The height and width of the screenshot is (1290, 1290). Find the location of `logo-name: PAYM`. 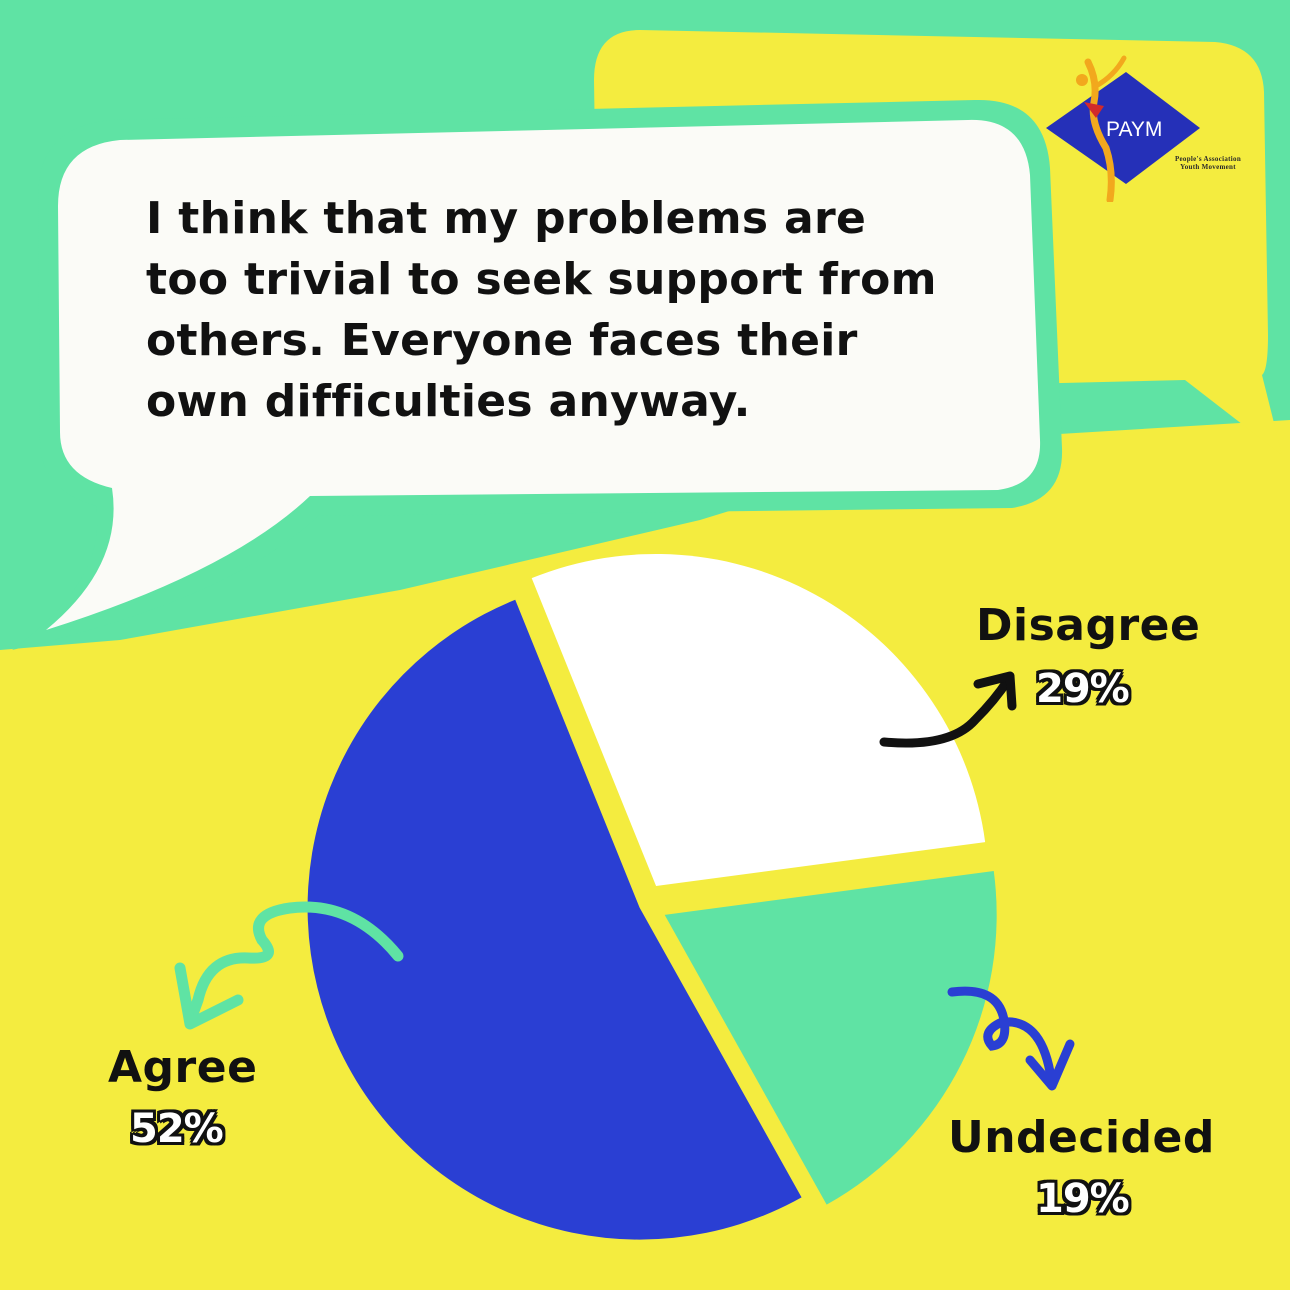

logo-name: PAYM is located at coordinates (1134, 129).